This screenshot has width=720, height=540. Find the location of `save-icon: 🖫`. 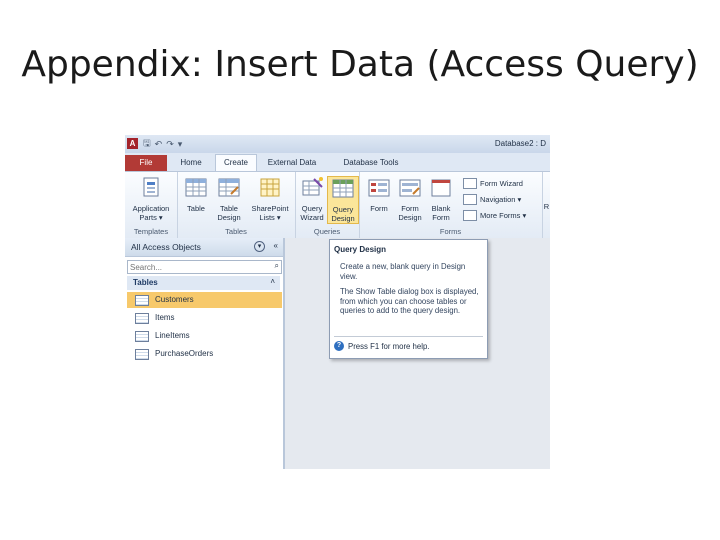

save-icon: 🖫 is located at coordinates (147, 144).